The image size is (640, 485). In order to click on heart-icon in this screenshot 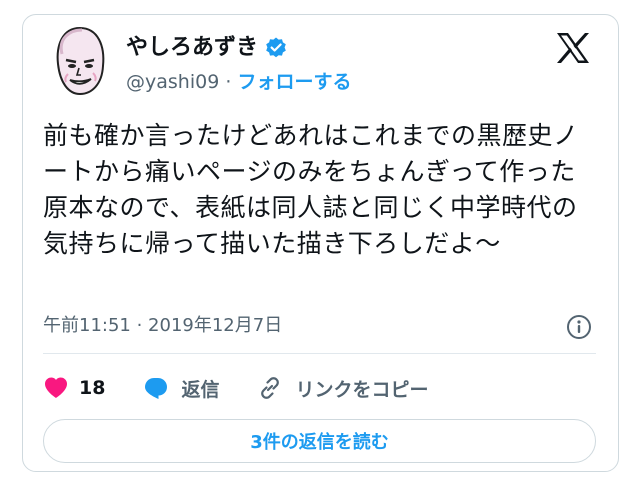, I will do `click(56, 388)`.